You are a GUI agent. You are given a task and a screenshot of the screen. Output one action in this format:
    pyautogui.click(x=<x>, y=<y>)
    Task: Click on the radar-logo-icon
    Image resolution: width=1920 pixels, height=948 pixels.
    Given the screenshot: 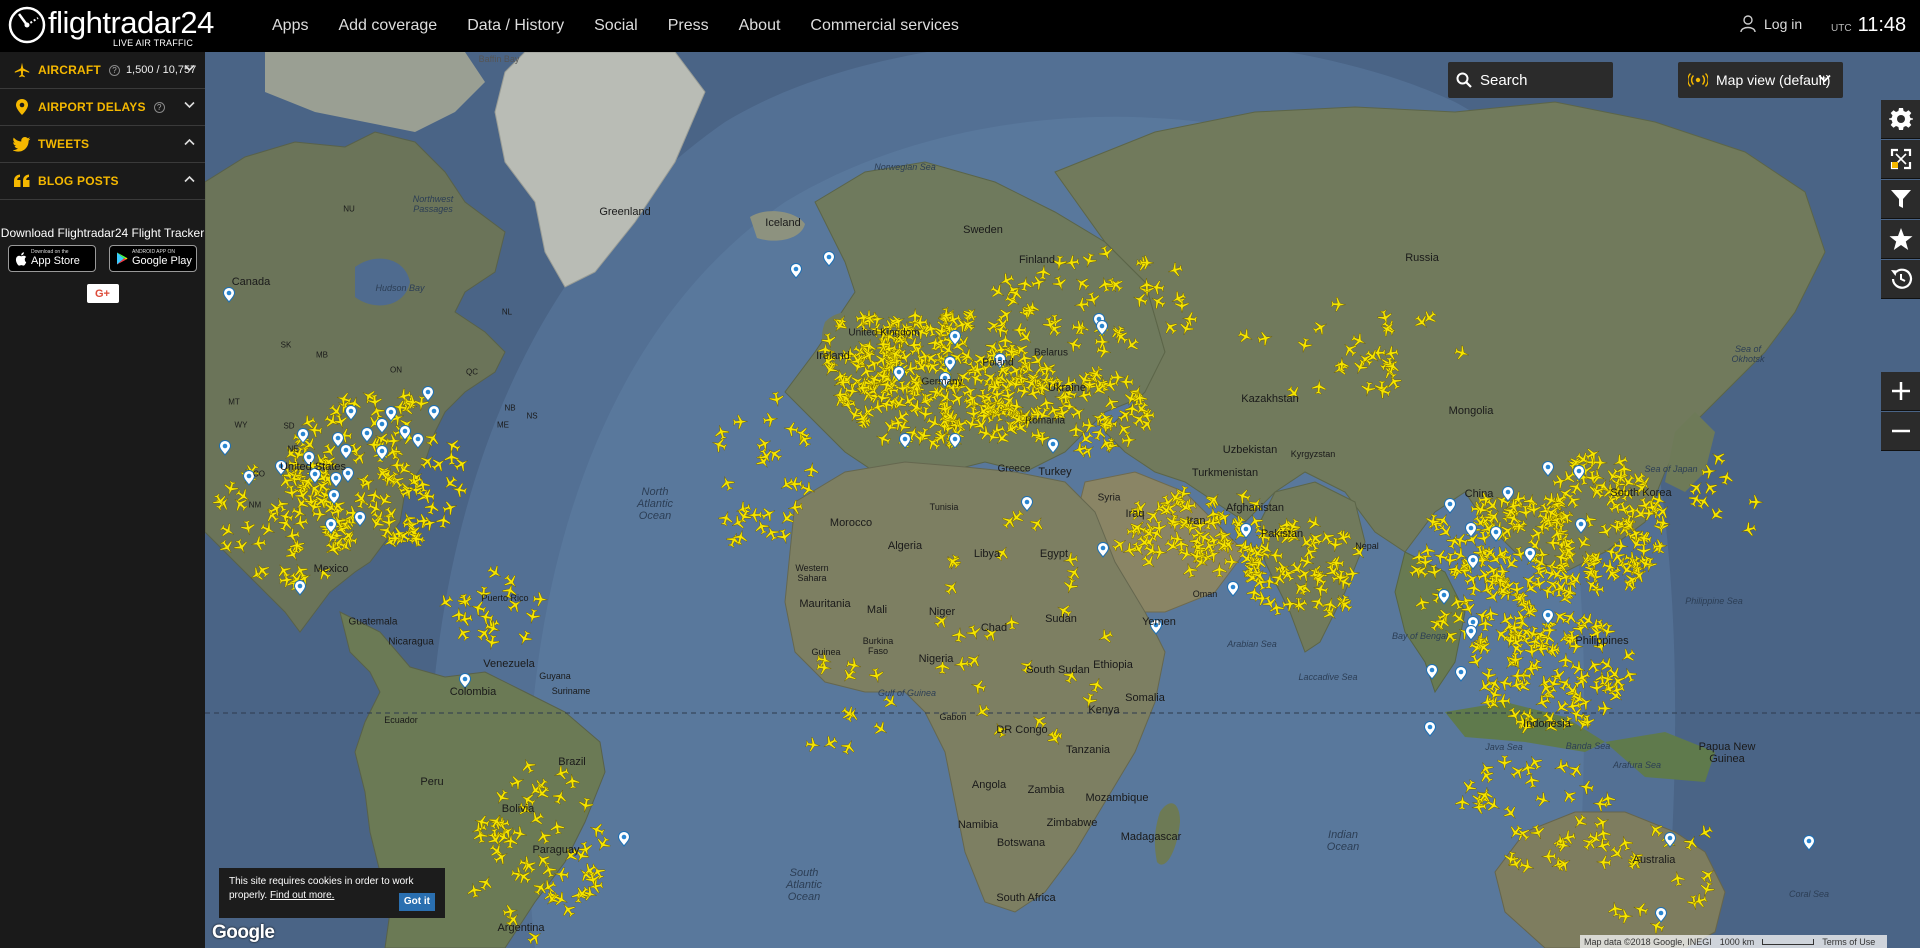 What is the action you would take?
    pyautogui.click(x=27, y=25)
    